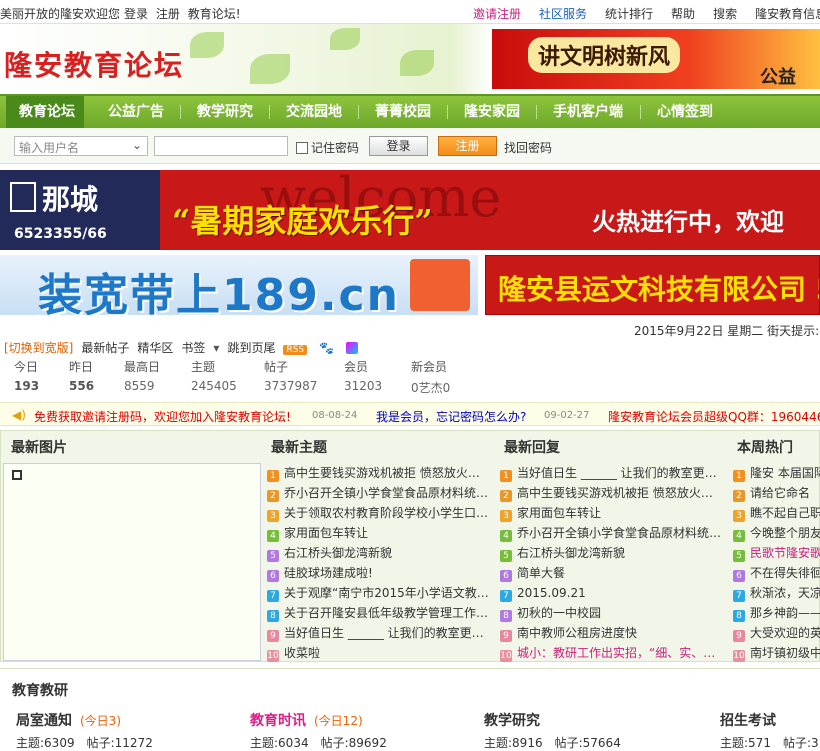  I want to click on nav-teaching-research: 教学研究, so click(225, 112).